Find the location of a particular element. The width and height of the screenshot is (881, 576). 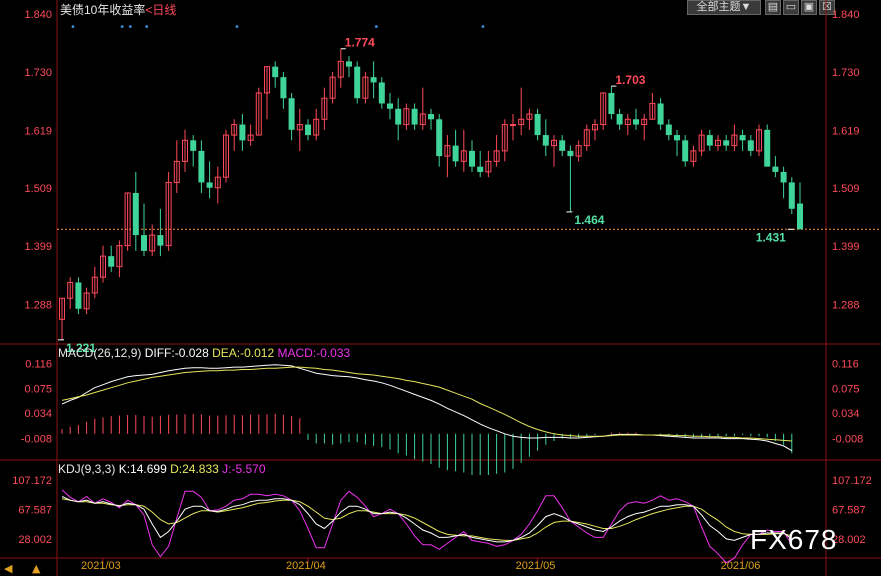

low-annotation: 1.464 is located at coordinates (589, 220).